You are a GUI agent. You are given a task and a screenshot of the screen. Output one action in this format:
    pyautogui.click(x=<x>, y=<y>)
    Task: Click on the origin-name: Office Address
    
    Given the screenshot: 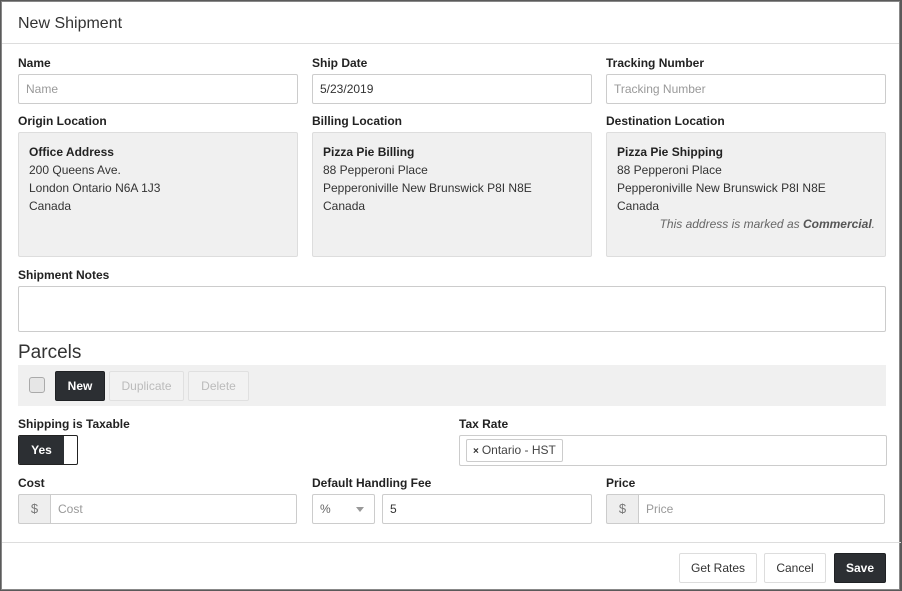 What is the action you would take?
    pyautogui.click(x=71, y=152)
    